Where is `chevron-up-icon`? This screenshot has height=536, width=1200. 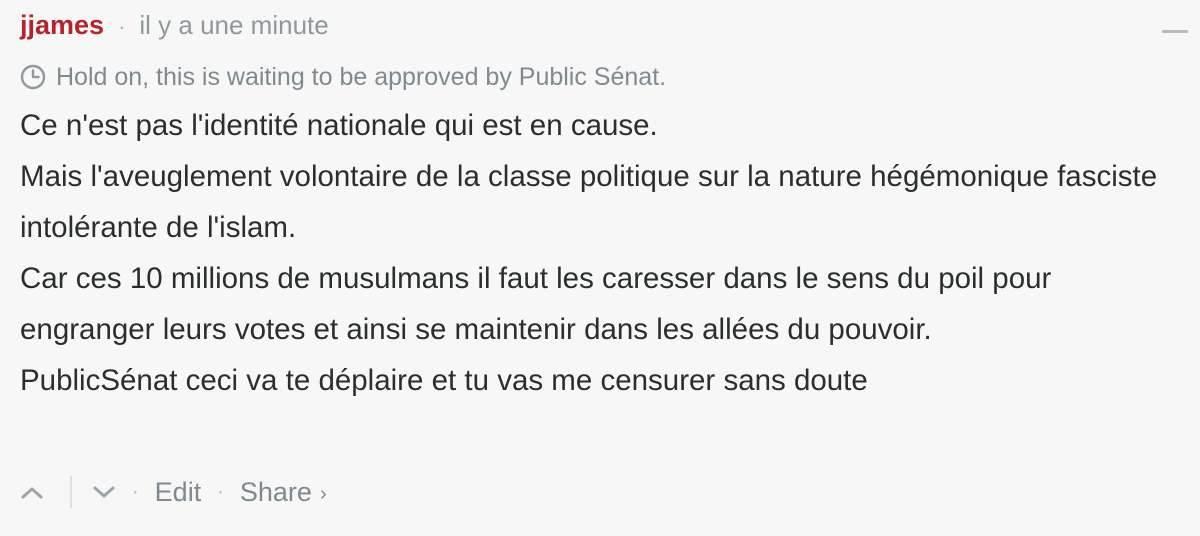 chevron-up-icon is located at coordinates (32, 493).